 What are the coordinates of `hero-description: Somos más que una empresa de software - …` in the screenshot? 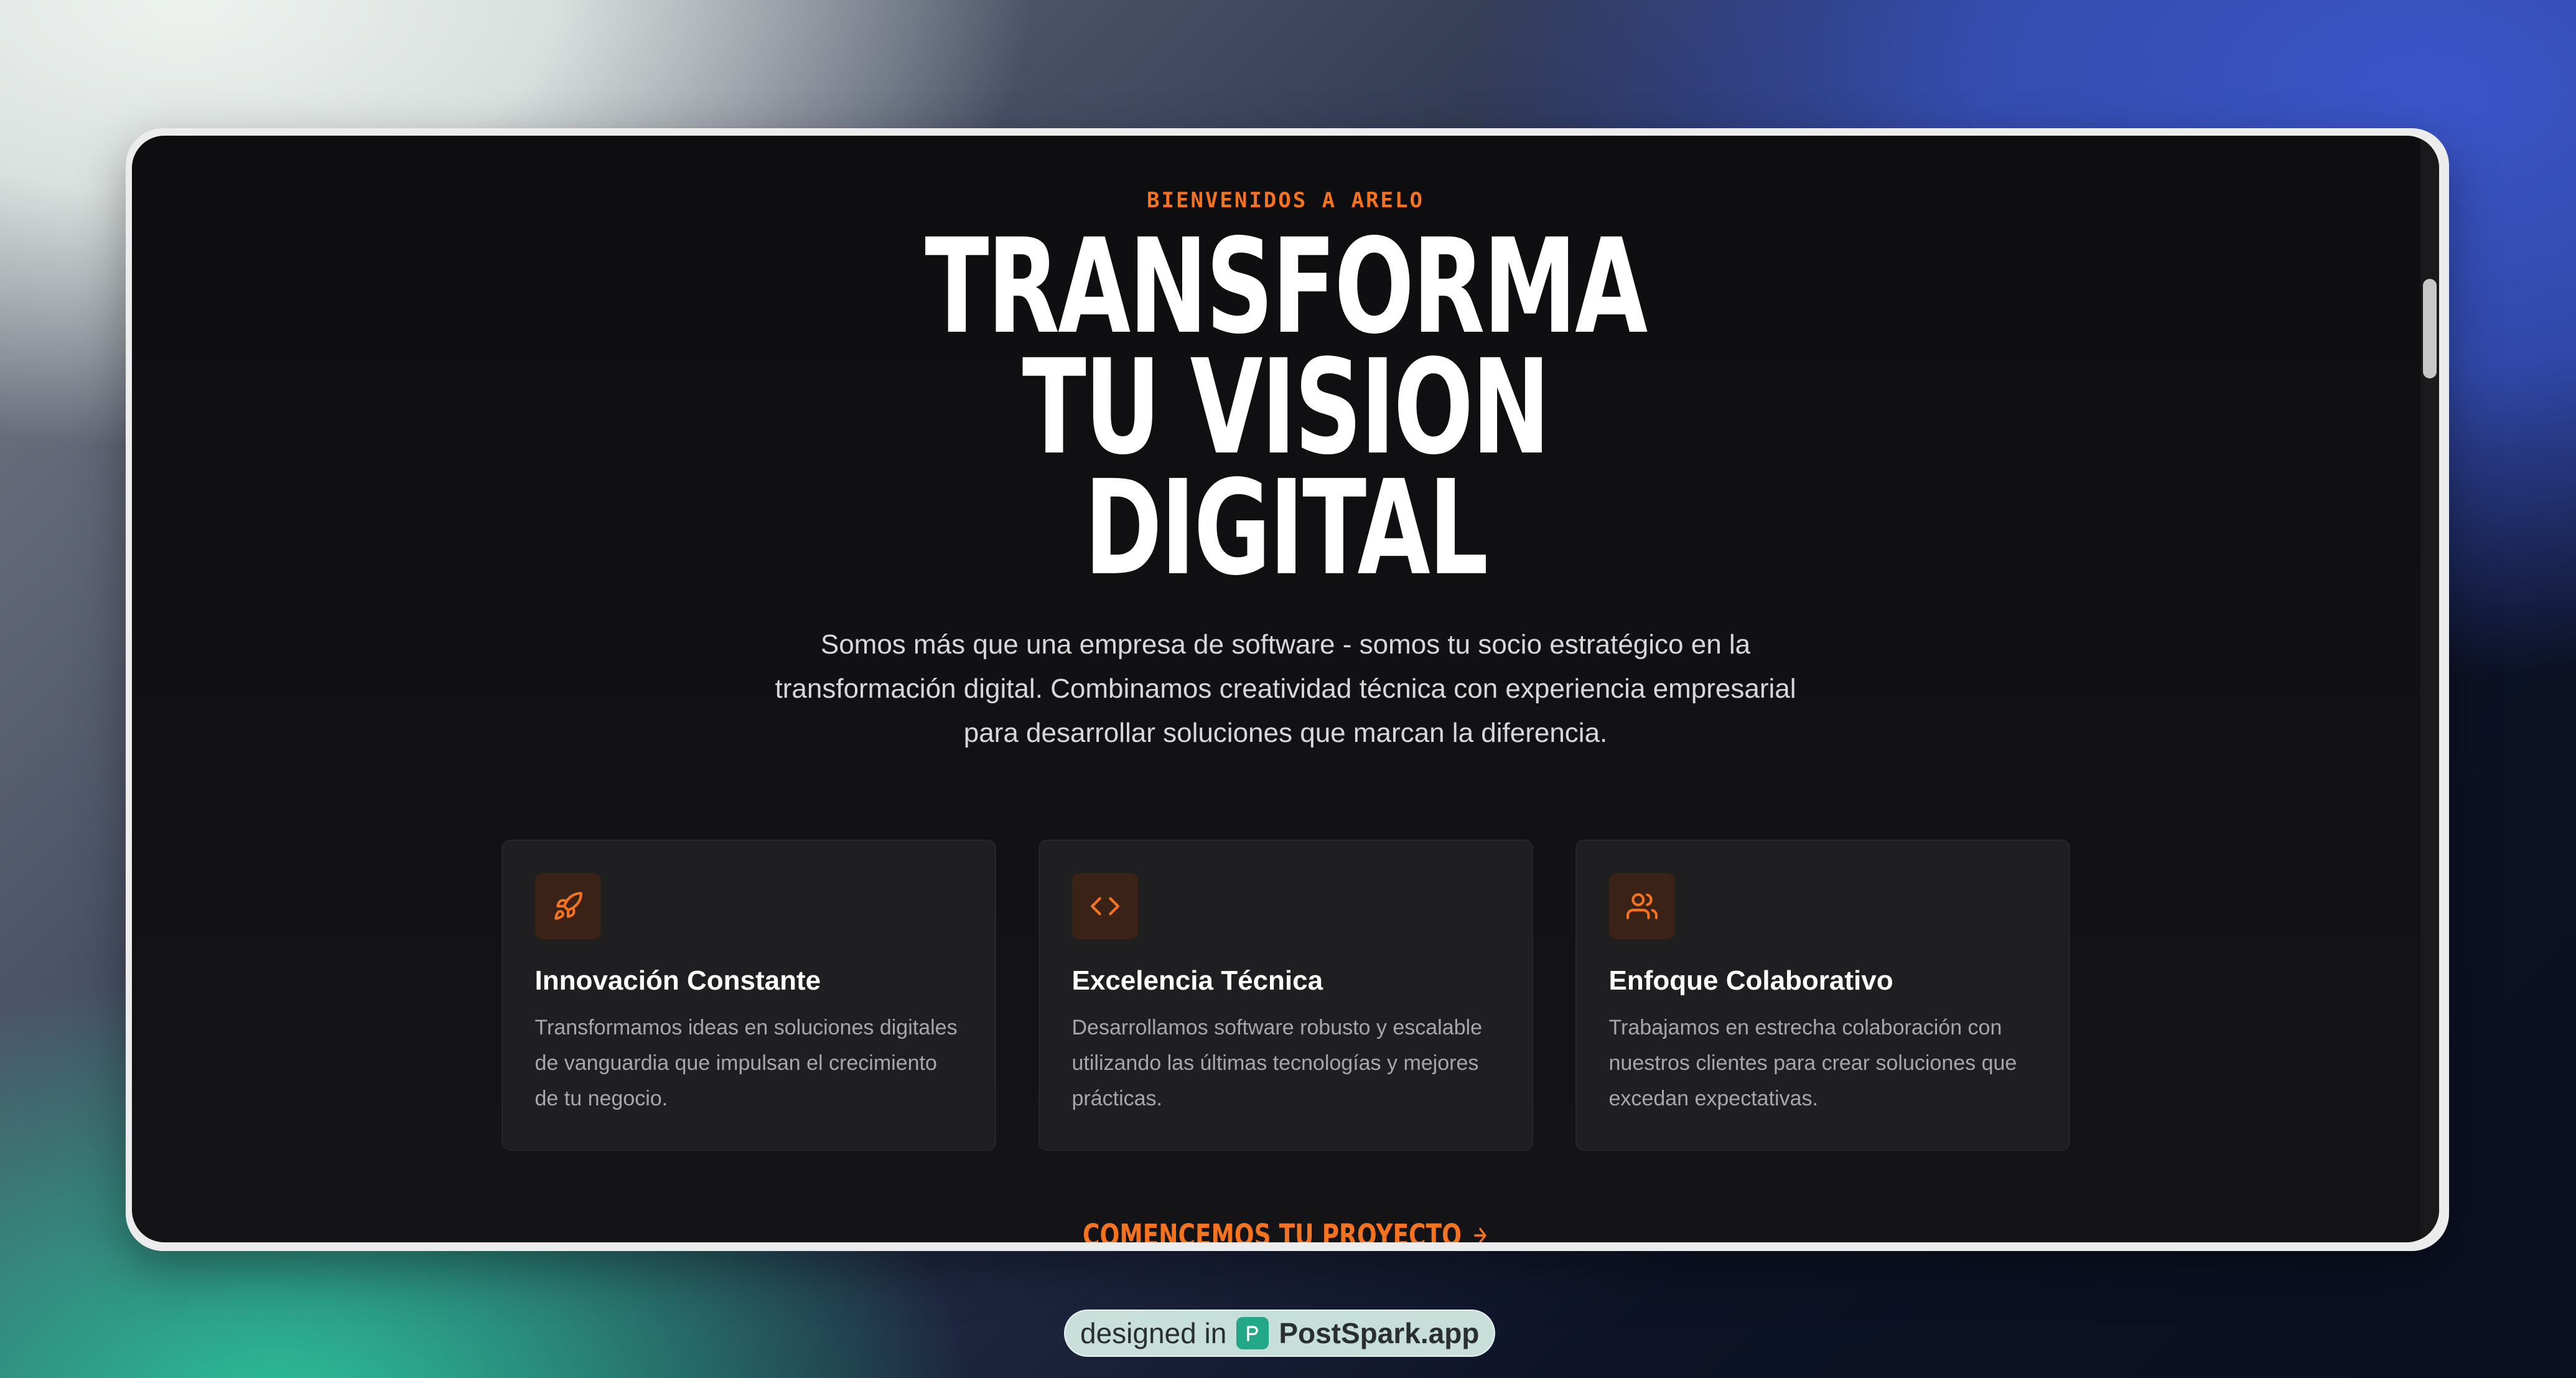 It's located at (1286, 688).